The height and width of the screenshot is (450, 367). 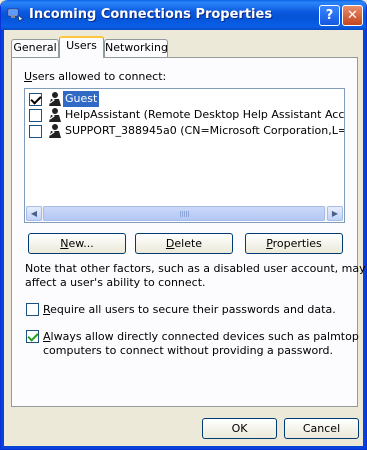 What do you see at coordinates (297, 243) in the screenshot?
I see `properties-label: roperties` at bounding box center [297, 243].